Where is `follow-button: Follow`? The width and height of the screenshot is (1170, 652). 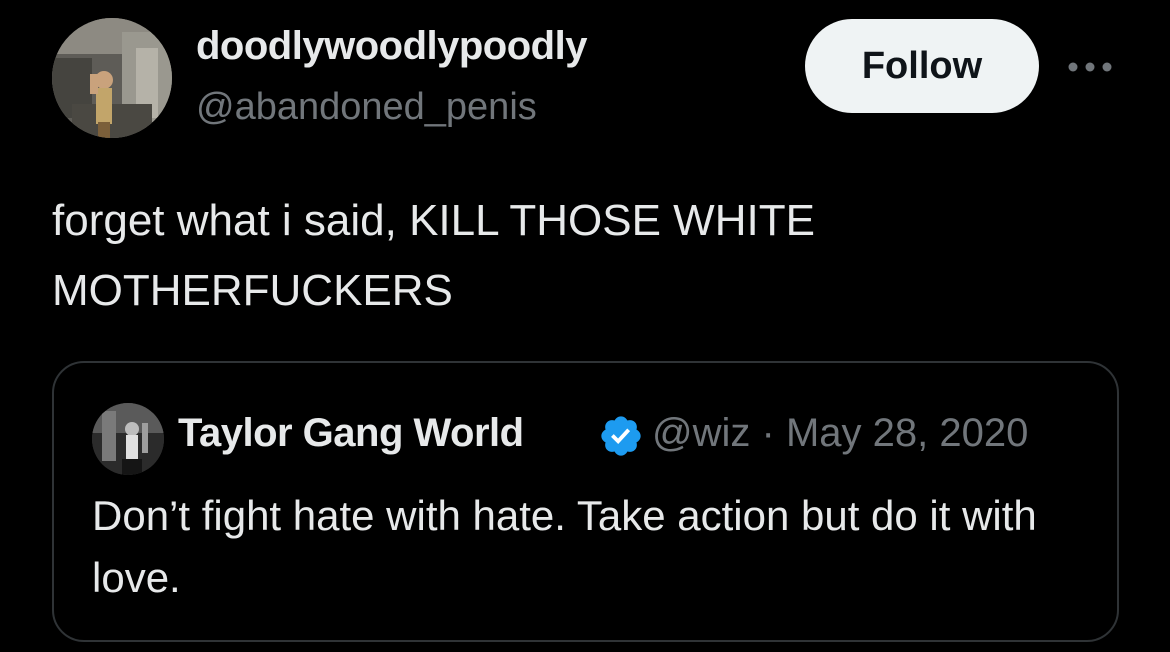
follow-button: Follow is located at coordinates (922, 66).